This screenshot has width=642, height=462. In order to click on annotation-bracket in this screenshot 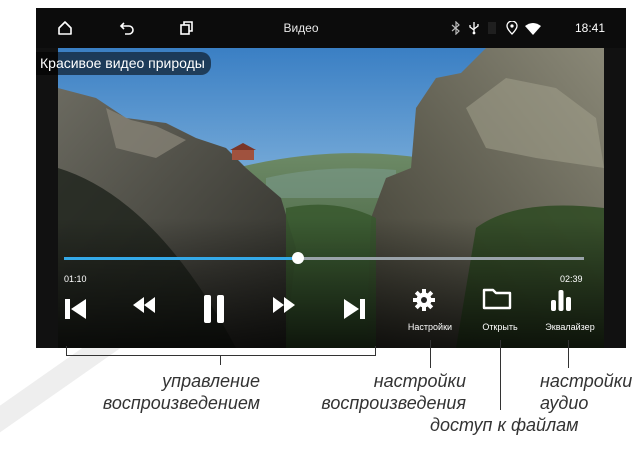, I will do `click(221, 355)`.